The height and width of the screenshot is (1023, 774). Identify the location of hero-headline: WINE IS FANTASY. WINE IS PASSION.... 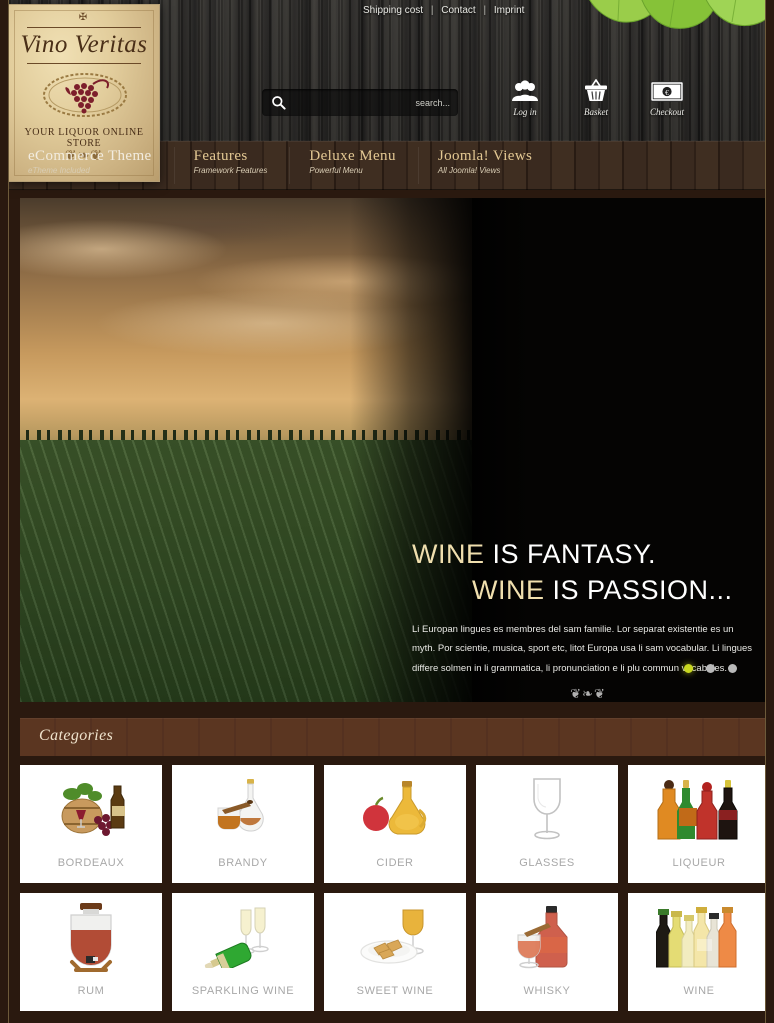
(584, 572).